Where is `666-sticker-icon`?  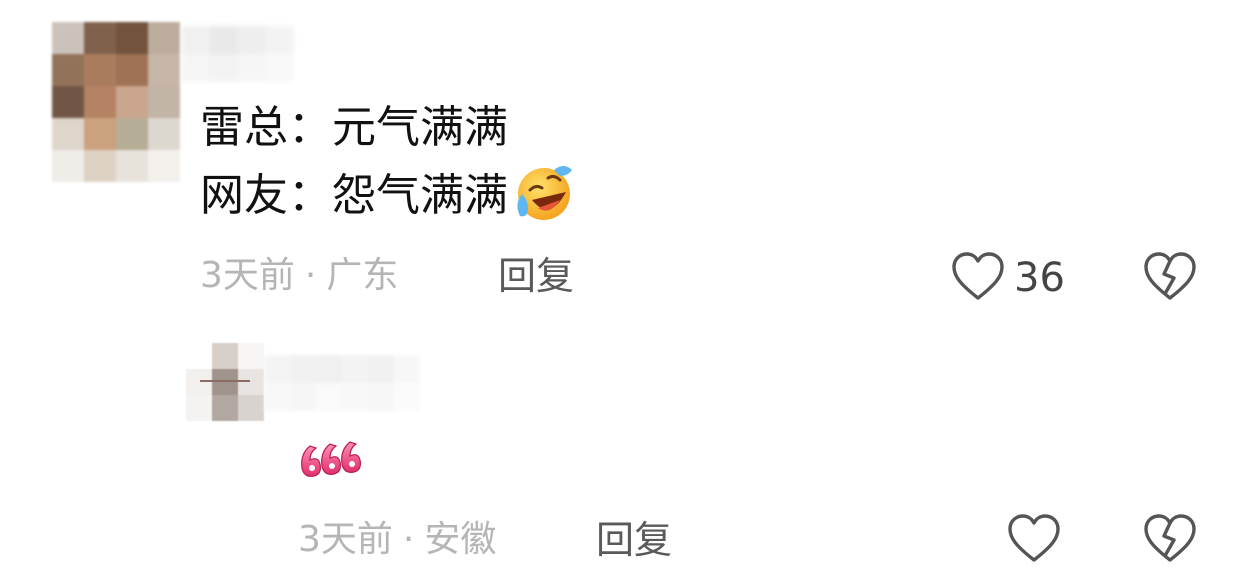 666-sticker-icon is located at coordinates (331, 459).